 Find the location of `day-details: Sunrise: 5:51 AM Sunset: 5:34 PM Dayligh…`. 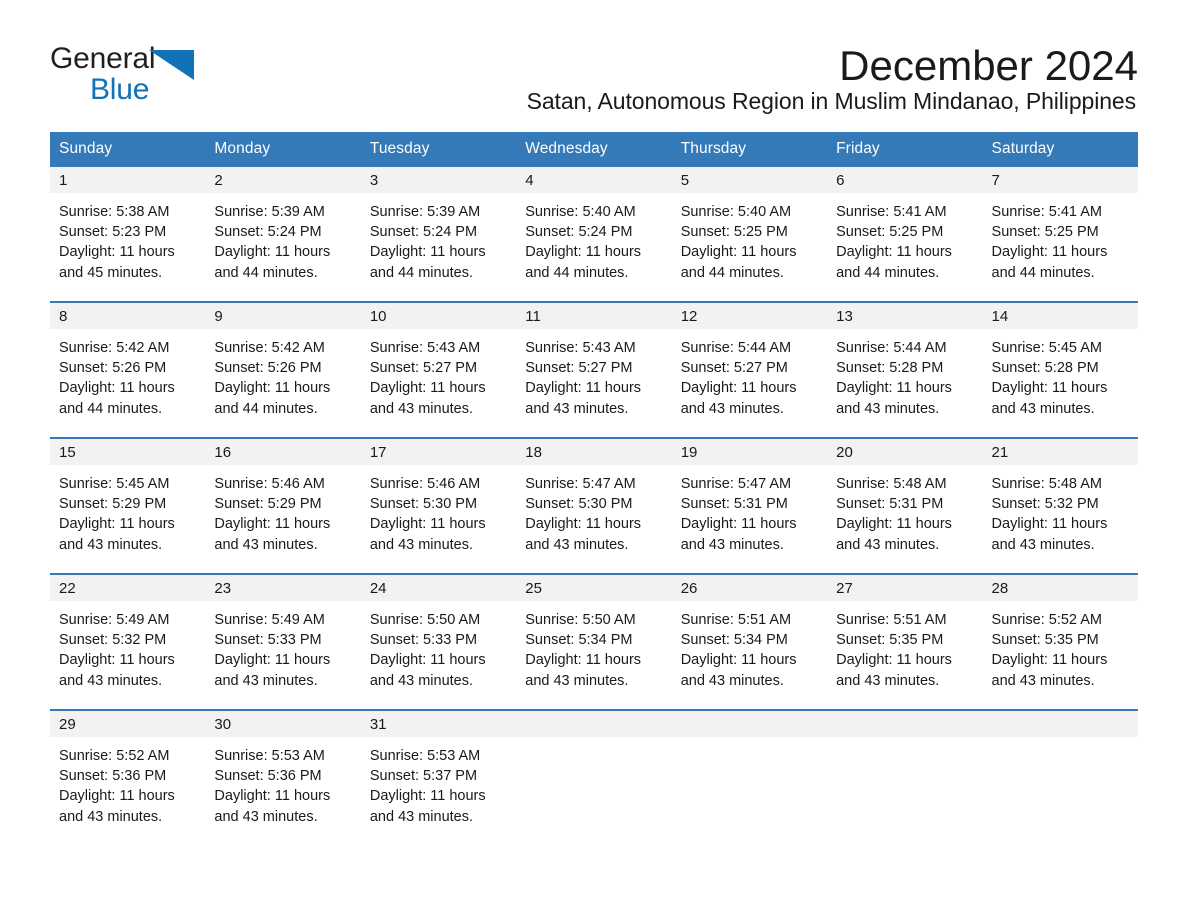

day-details: Sunrise: 5:51 AM Sunset: 5:34 PM Dayligh… is located at coordinates (749, 655).